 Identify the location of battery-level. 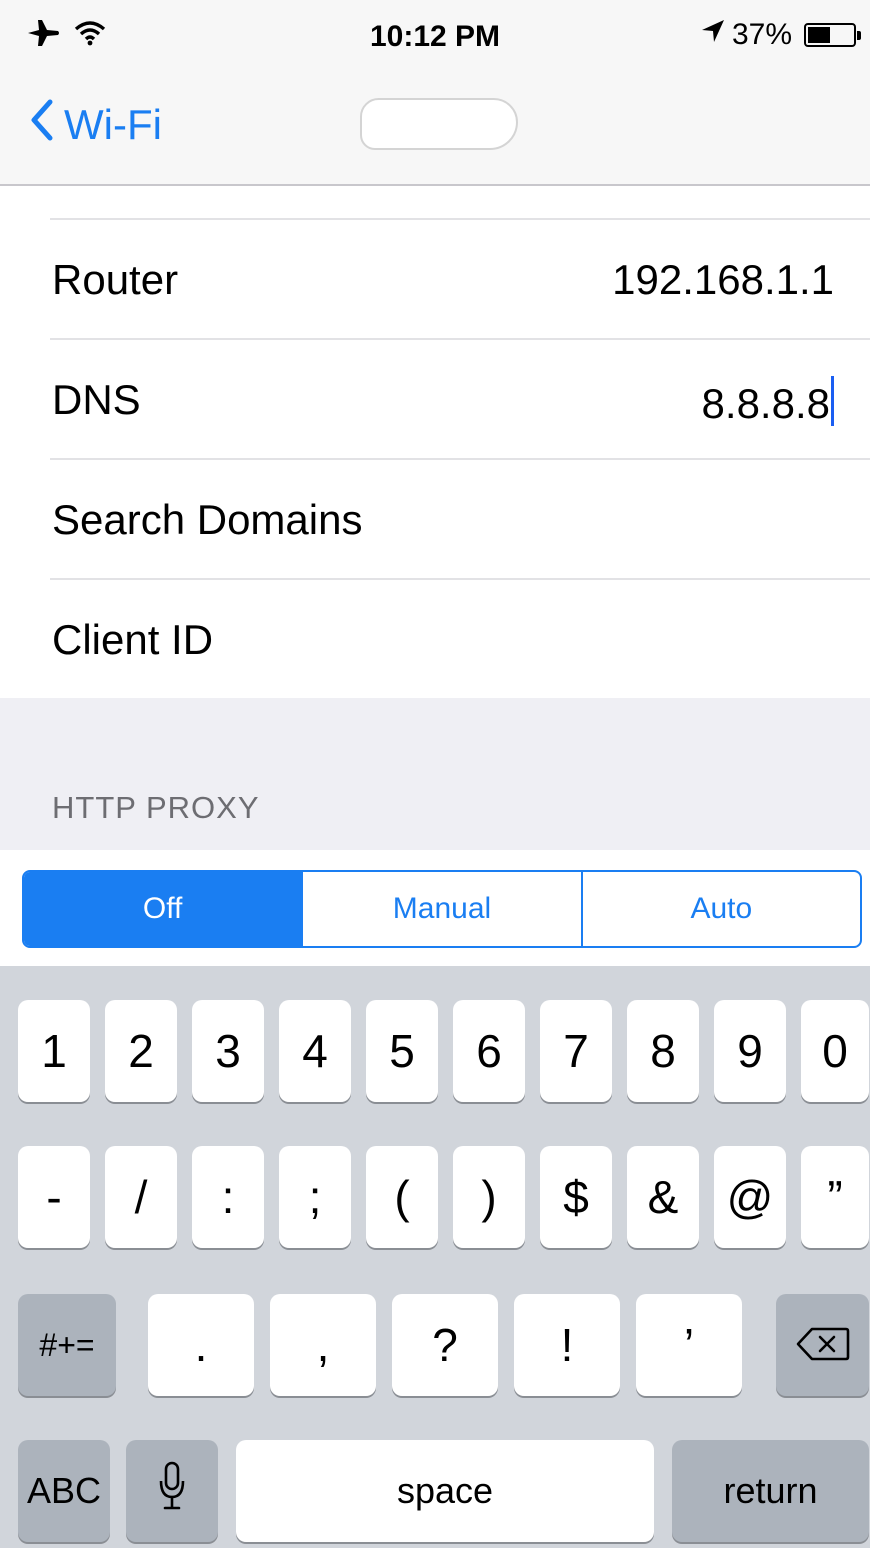
(819, 35).